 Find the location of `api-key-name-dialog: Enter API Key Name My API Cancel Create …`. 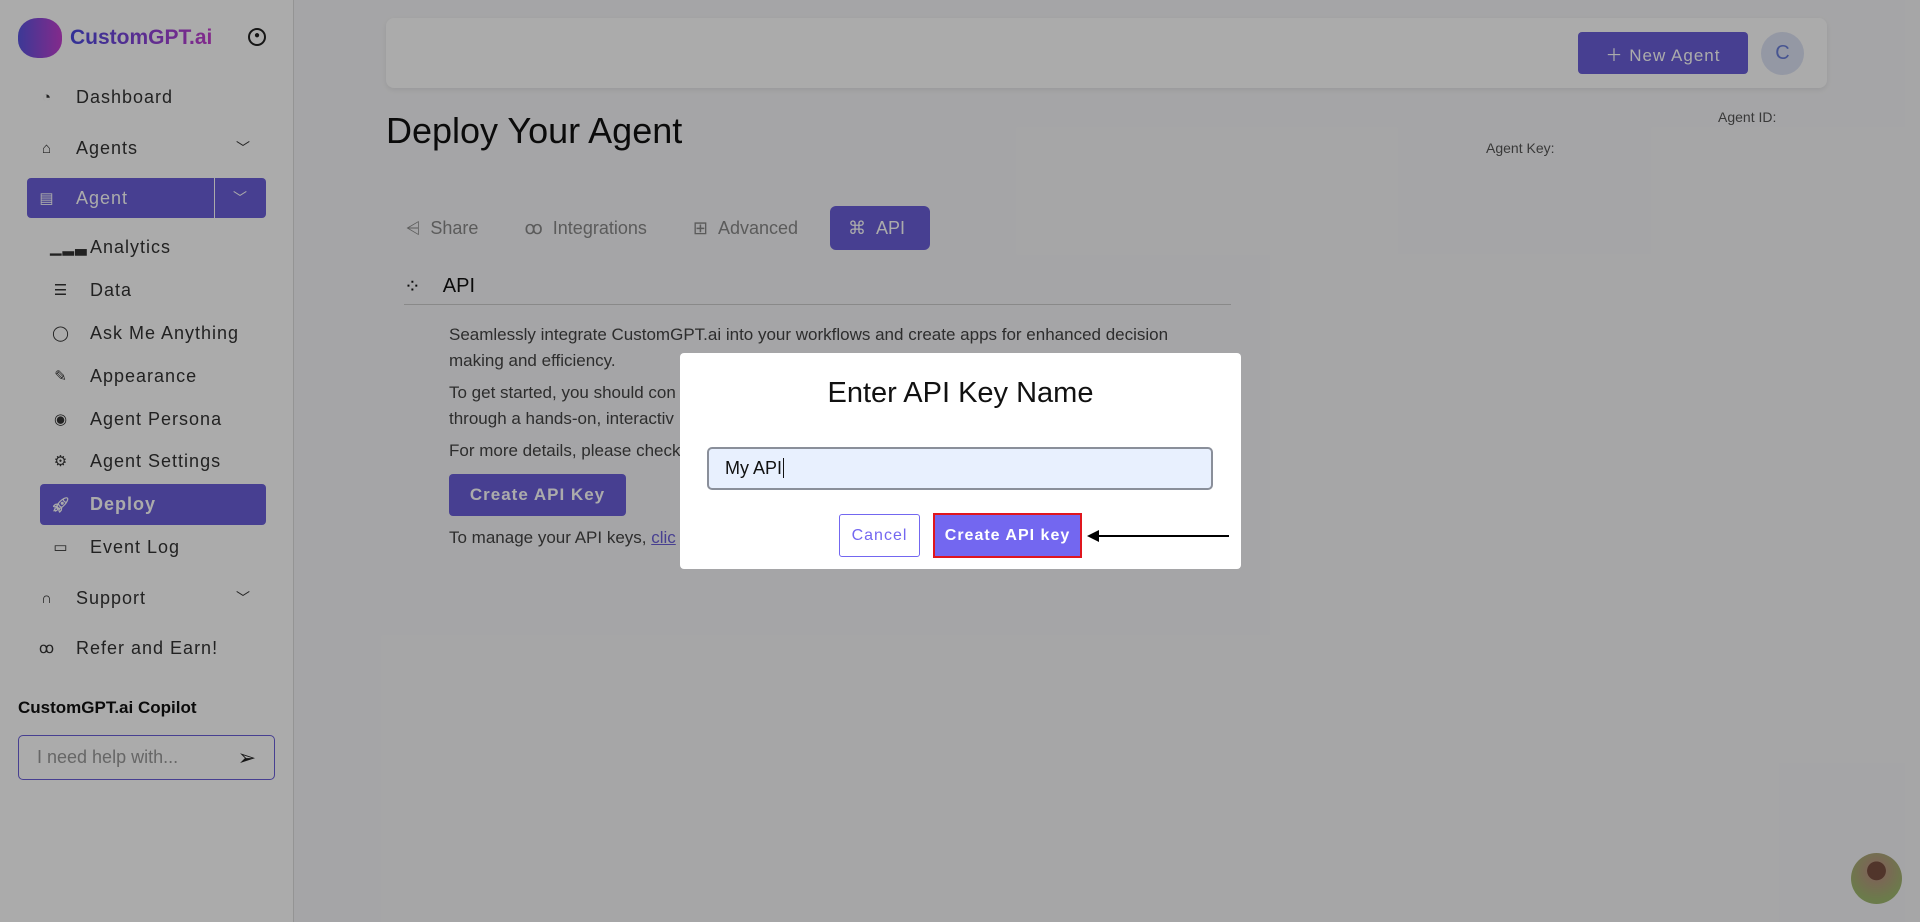

api-key-name-dialog: Enter API Key Name My API Cancel Create … is located at coordinates (960, 461).